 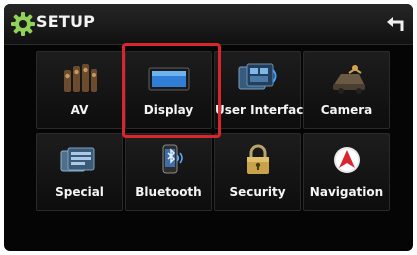 I want to click on page-title: SETUP, so click(x=66, y=21).